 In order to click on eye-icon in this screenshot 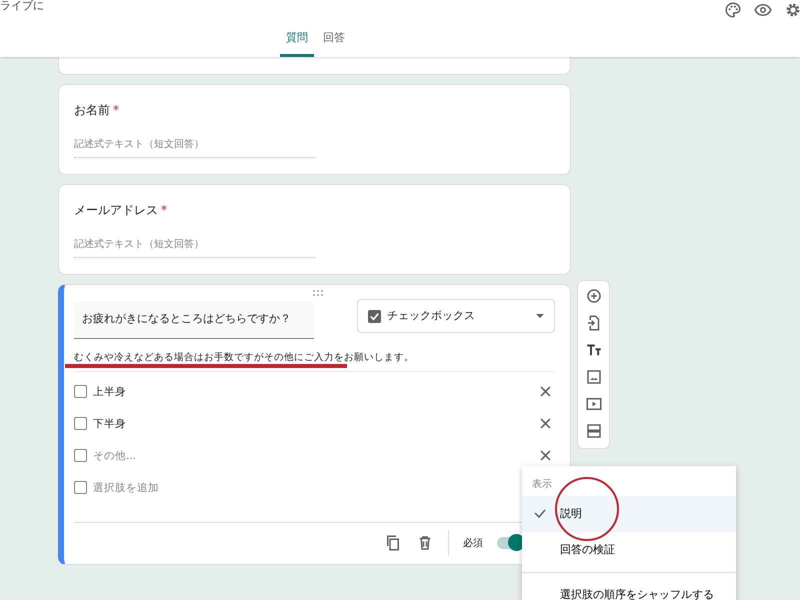, I will do `click(763, 10)`.